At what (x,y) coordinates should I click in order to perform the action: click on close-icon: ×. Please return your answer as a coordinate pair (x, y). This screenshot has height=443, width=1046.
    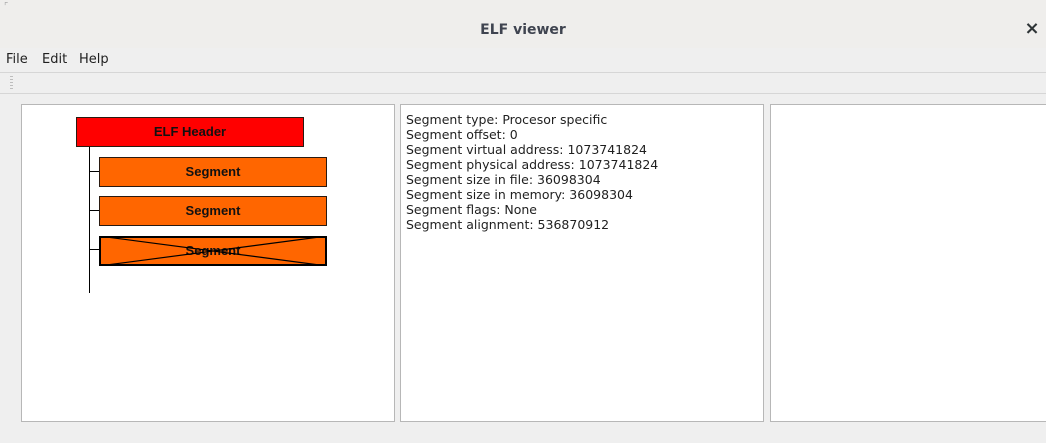
    Looking at the image, I should click on (1032, 29).